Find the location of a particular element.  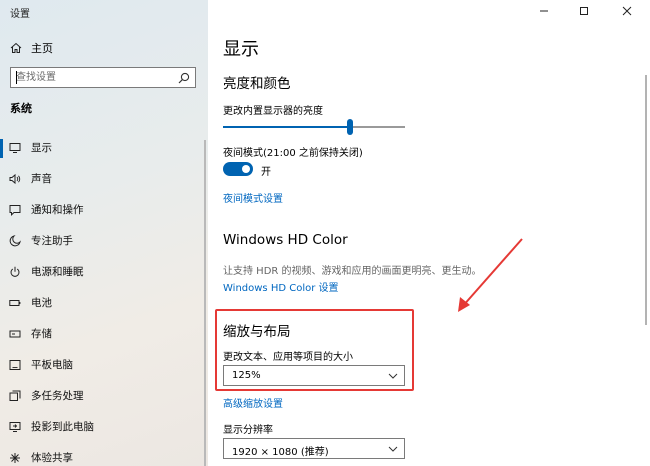

battery-icon is located at coordinates (15, 303).